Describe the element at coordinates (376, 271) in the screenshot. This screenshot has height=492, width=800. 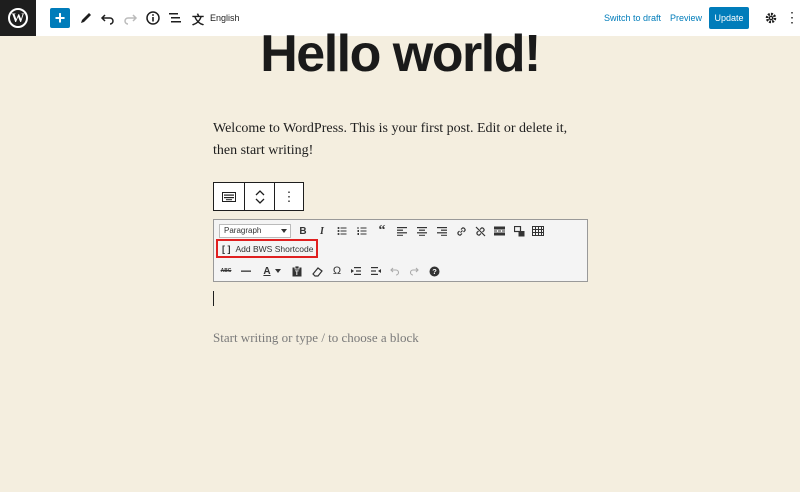
I see `indent-icon` at that location.